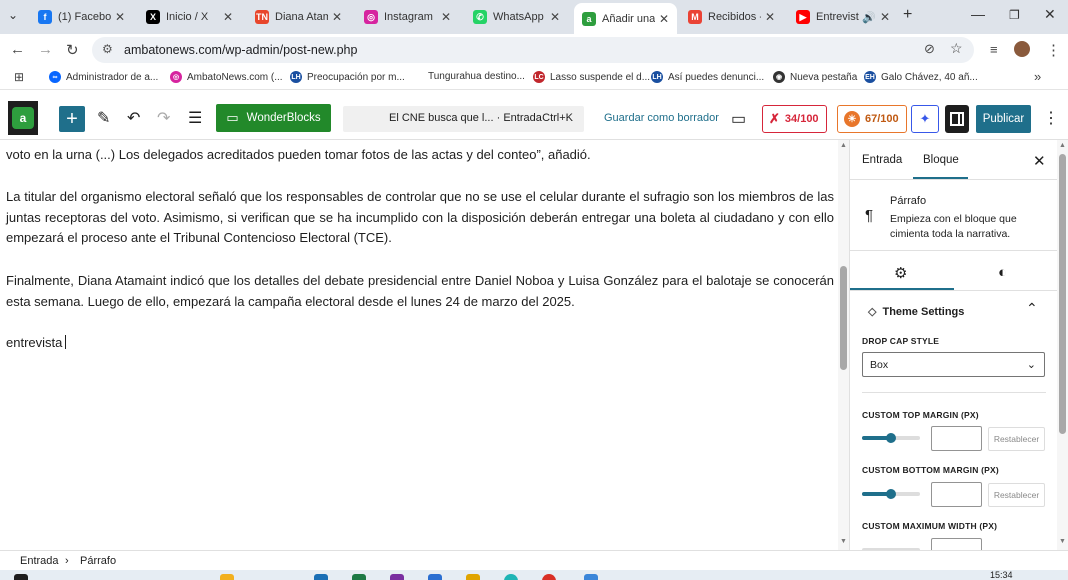  What do you see at coordinates (794, 119) in the screenshot?
I see `seo-score-badge: ✗ 34/100` at bounding box center [794, 119].